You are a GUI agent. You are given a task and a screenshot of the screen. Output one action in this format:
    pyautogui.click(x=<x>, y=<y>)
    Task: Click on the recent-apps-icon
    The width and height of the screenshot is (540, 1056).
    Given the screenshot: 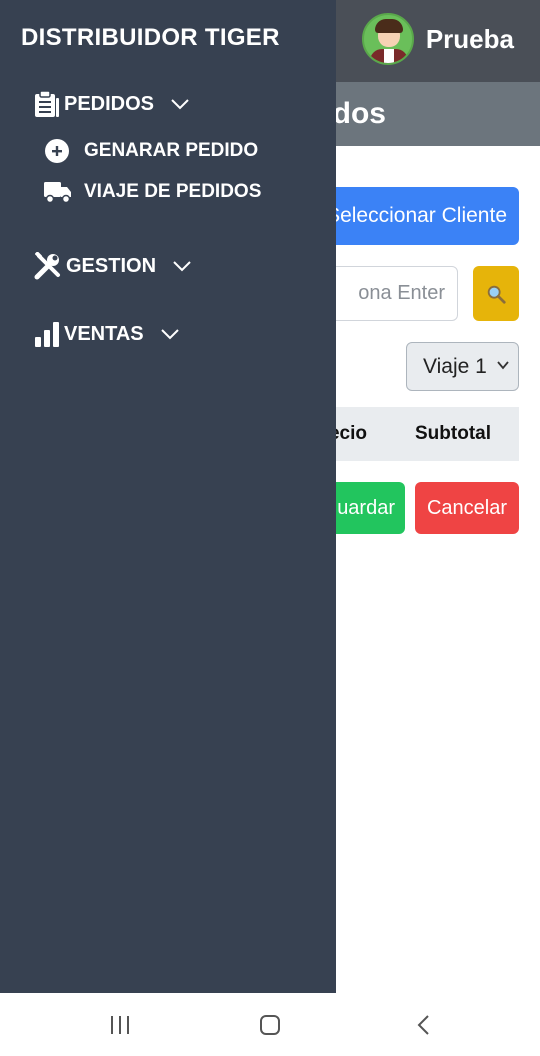 What is the action you would take?
    pyautogui.click(x=120, y=1025)
    